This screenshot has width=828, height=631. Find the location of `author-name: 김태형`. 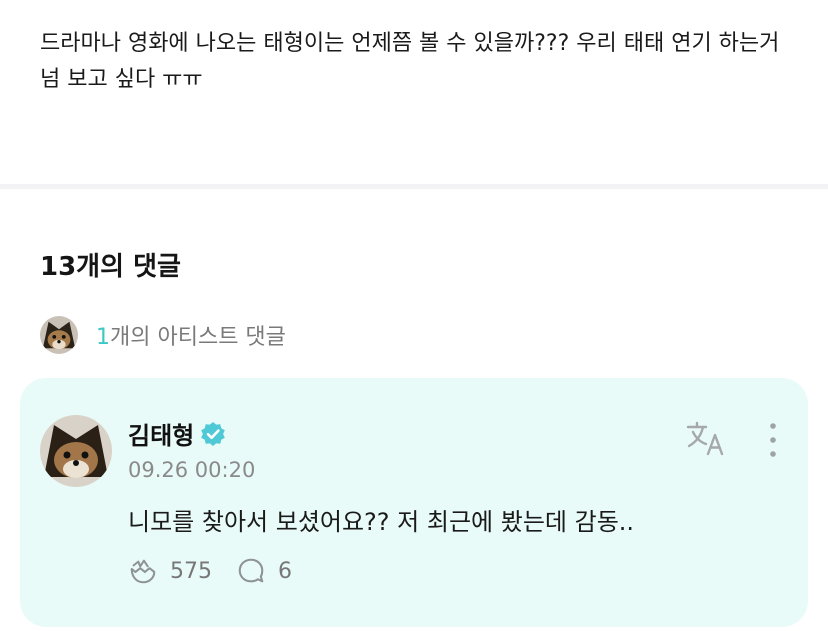

author-name: 김태형 is located at coordinates (161, 433).